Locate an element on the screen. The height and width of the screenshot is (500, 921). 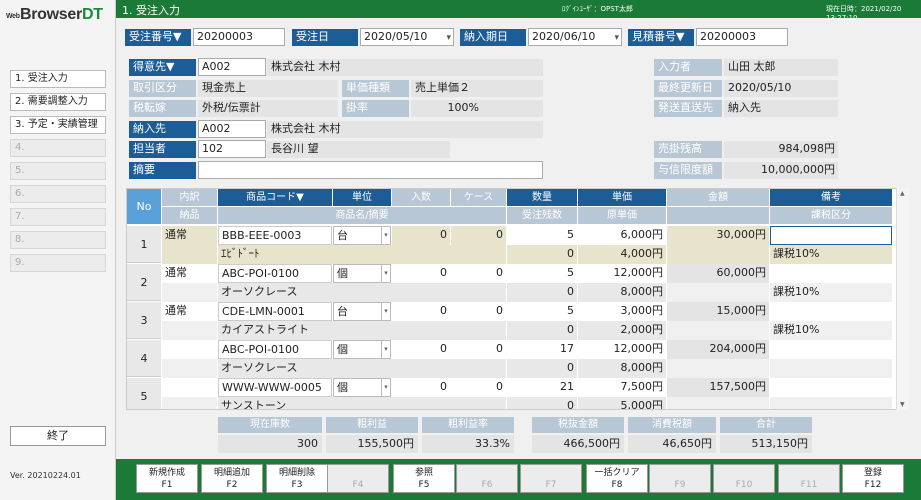
row-cost: 5,000円 is located at coordinates (622, 403).